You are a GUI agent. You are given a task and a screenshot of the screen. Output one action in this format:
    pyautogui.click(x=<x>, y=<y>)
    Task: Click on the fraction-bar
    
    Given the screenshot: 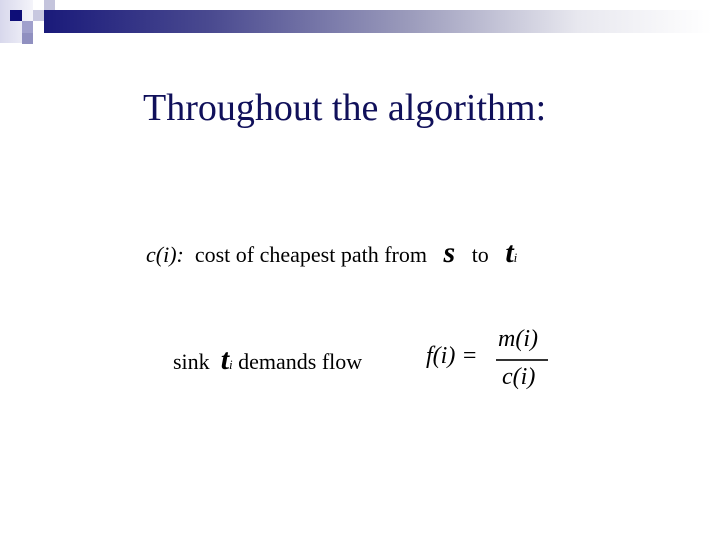 What is the action you would take?
    pyautogui.click(x=522, y=360)
    